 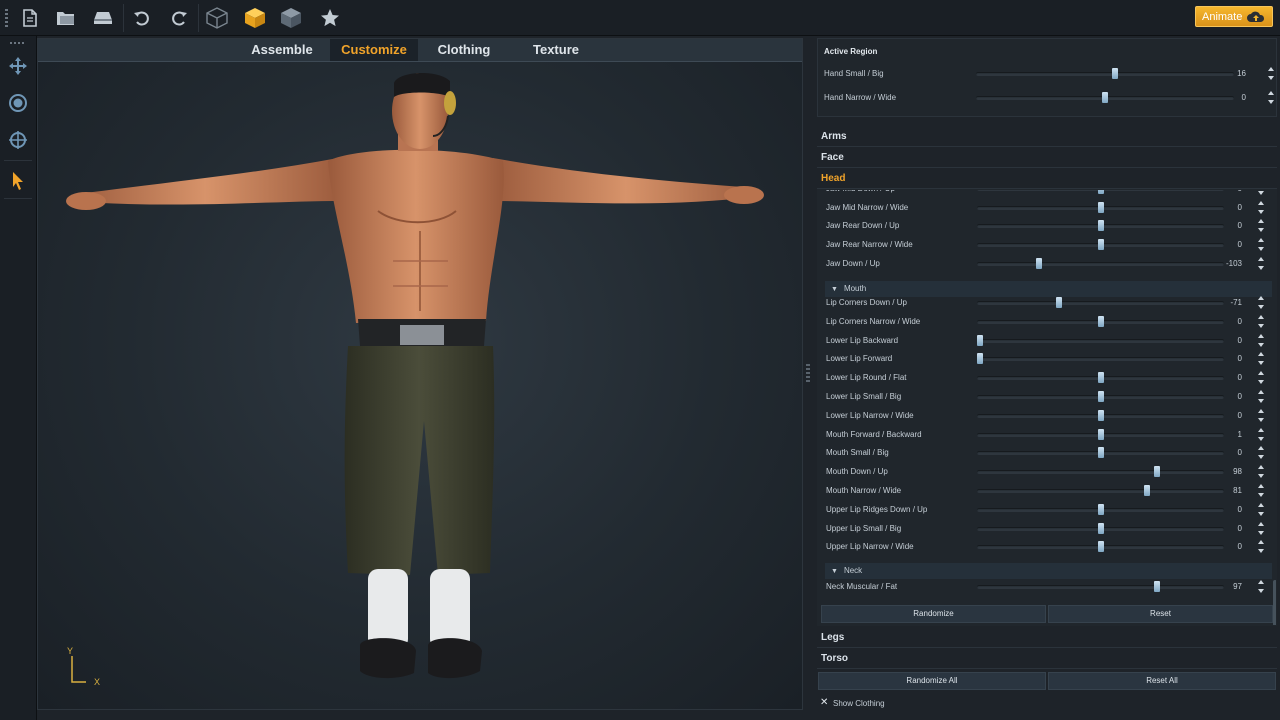 I want to click on tab-customize: Customize, so click(x=374, y=50).